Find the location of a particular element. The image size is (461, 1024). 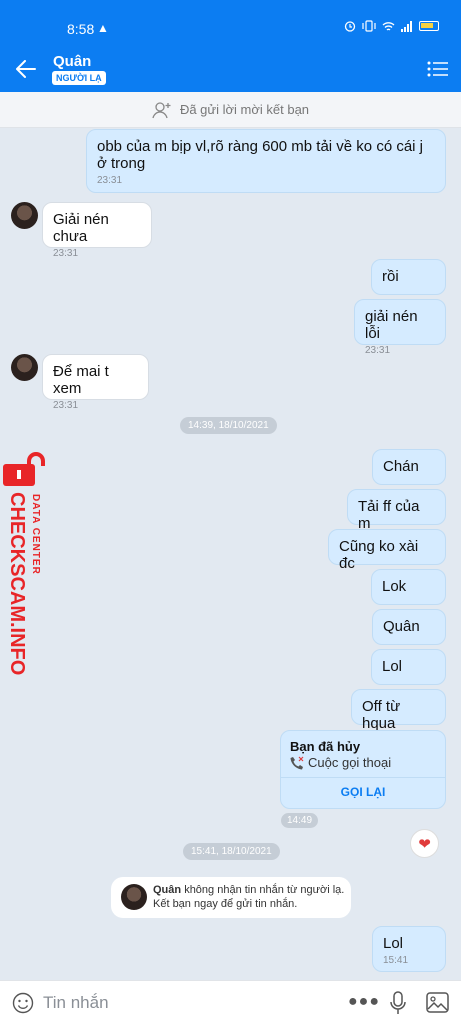

emoji-button is located at coordinates (23, 1005).